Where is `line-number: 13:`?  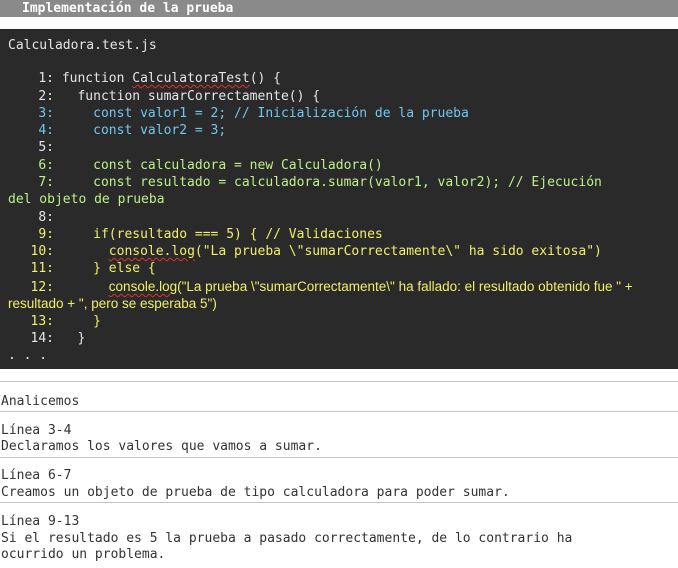 line-number: 13: is located at coordinates (42, 321).